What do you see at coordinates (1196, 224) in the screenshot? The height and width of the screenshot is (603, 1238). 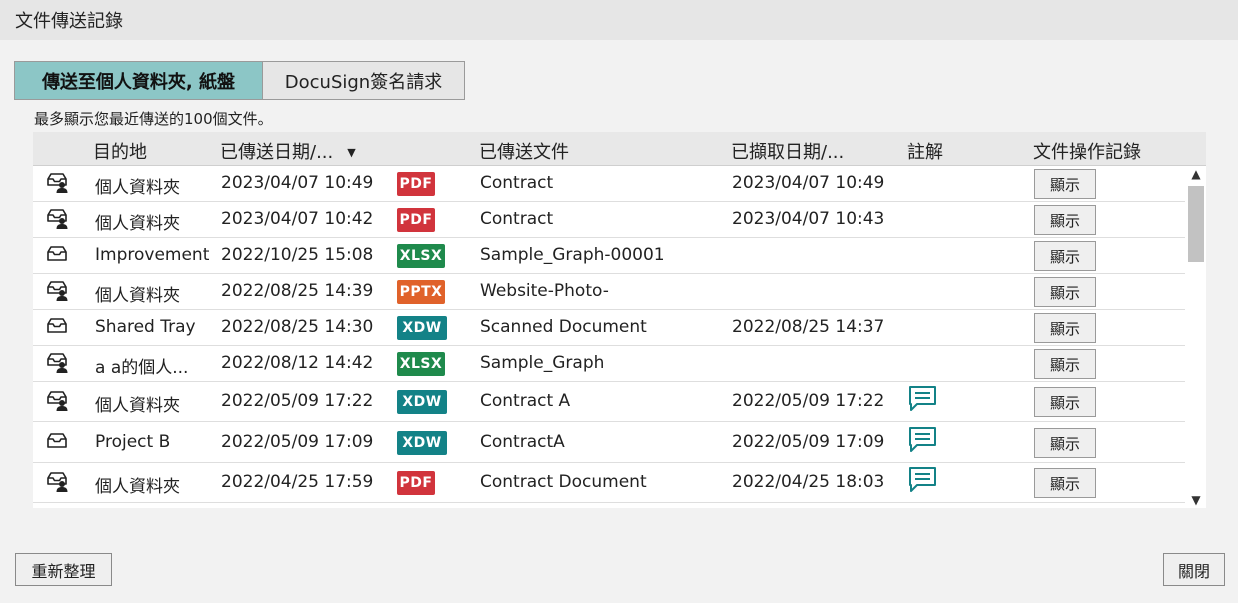 I see `scroll-thumb` at bounding box center [1196, 224].